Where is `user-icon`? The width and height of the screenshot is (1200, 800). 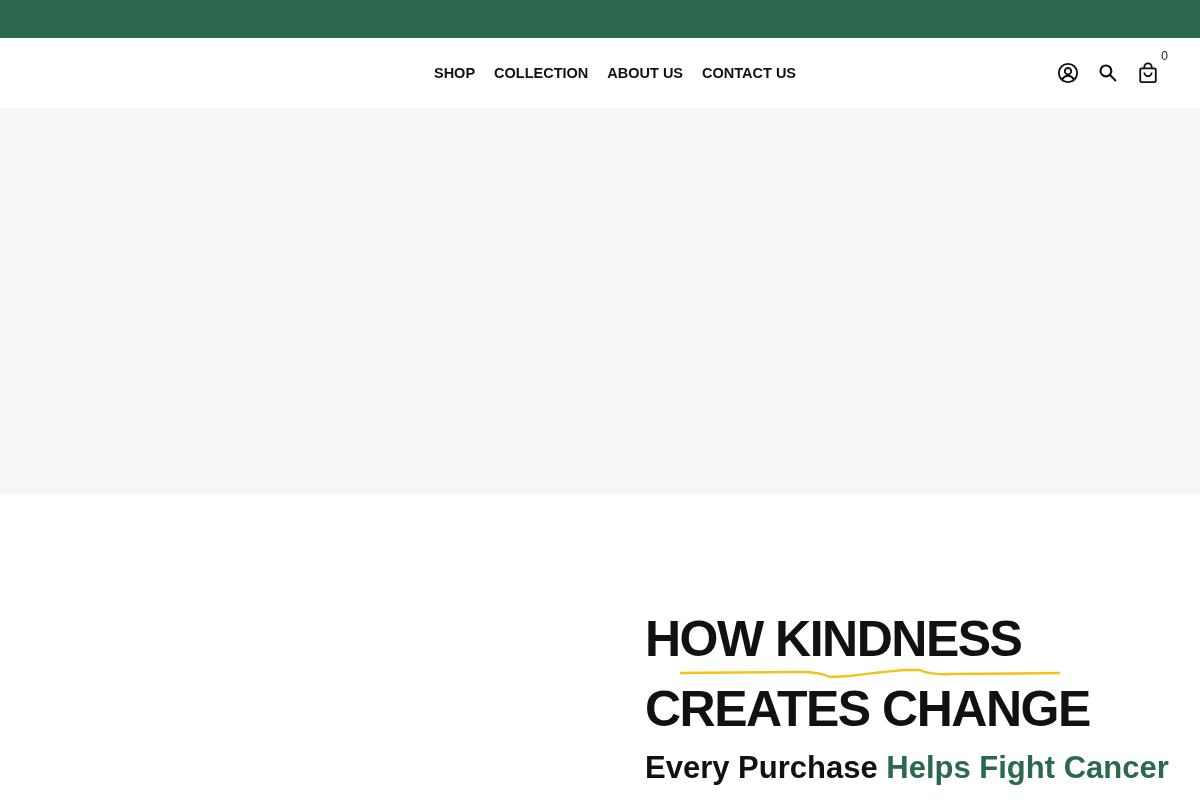
user-icon is located at coordinates (1068, 73).